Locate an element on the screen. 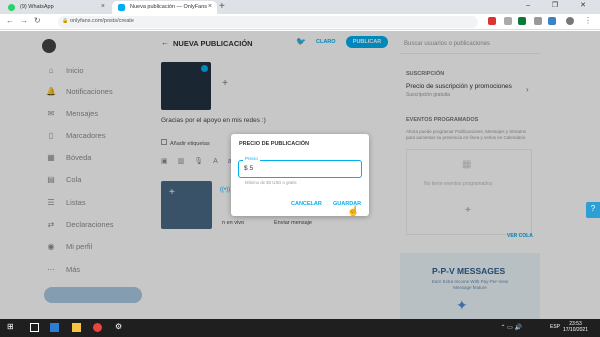 The width and height of the screenshot is (600, 337). price-value: 5 is located at coordinates (251, 168).